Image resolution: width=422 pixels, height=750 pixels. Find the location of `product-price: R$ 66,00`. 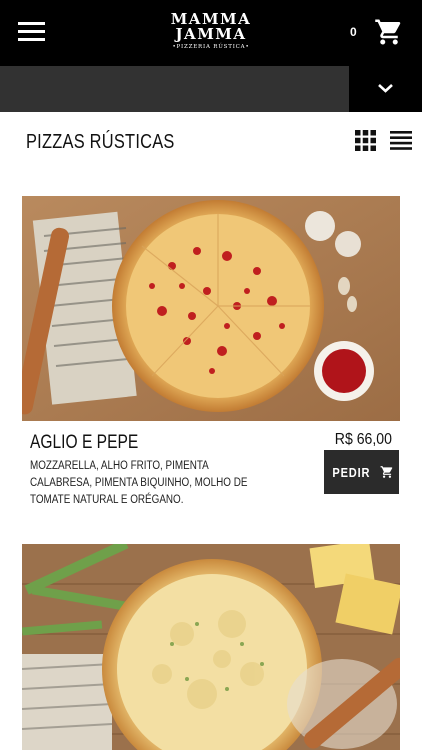

product-price: R$ 66,00 is located at coordinates (363, 439).